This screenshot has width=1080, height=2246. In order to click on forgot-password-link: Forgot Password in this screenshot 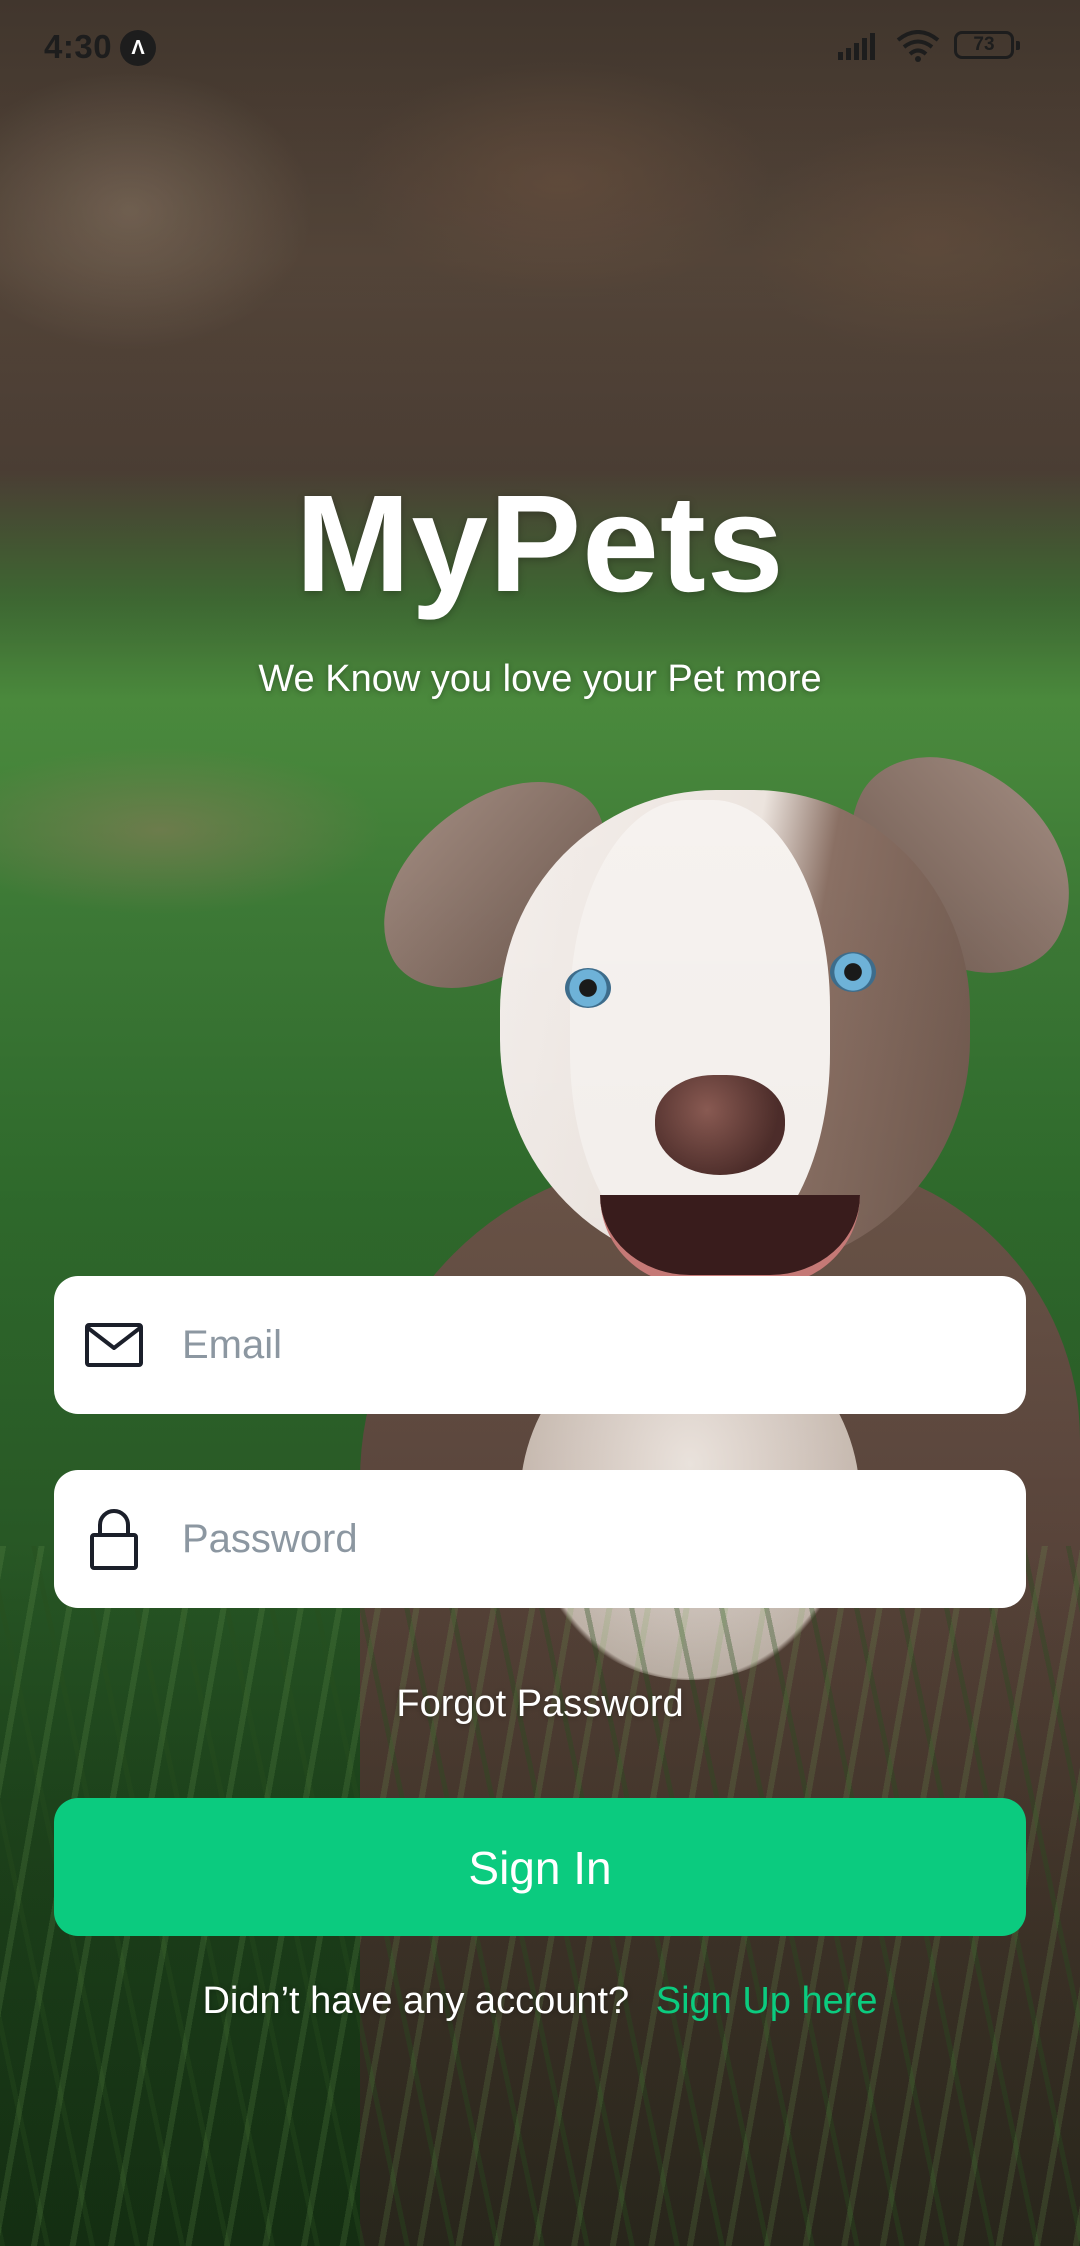, I will do `click(540, 1704)`.